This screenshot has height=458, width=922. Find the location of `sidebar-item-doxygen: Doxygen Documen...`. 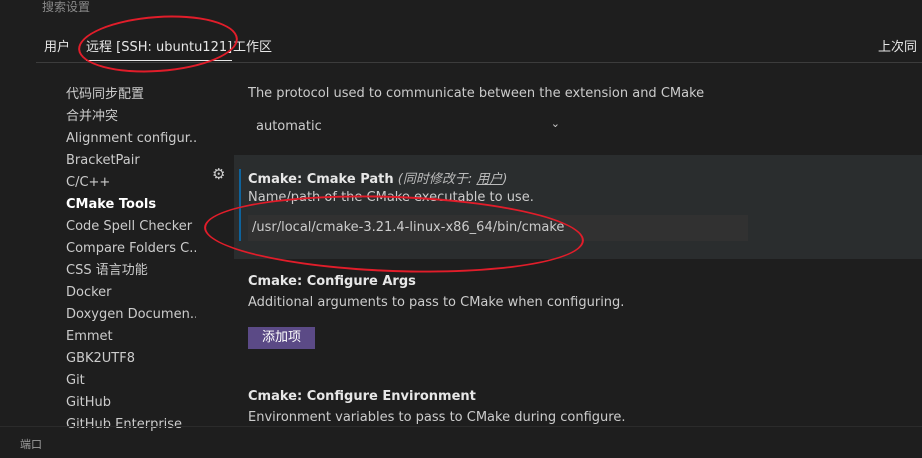

sidebar-item-doxygen: Doxygen Documen... is located at coordinates (131, 315).